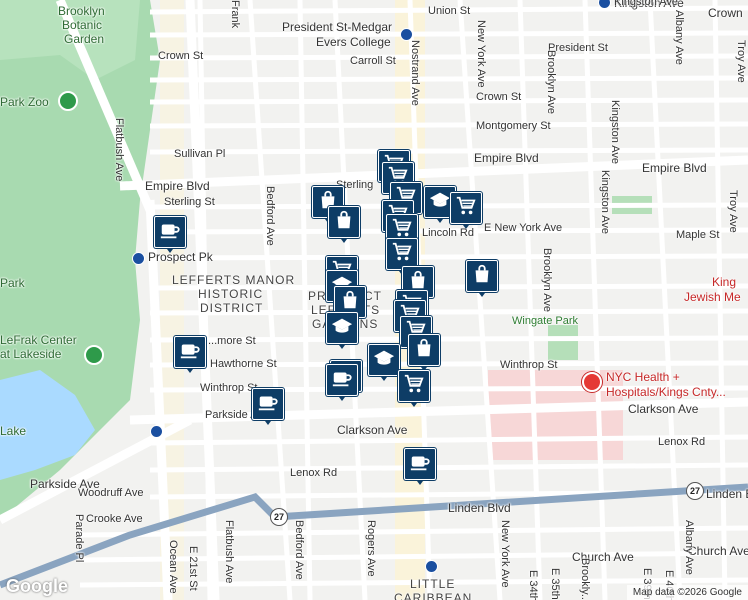 The image size is (748, 600). What do you see at coordinates (551, 82) in the screenshot?
I see `map-label-brooklyn-ave-north: Brooklyn Ave` at bounding box center [551, 82].